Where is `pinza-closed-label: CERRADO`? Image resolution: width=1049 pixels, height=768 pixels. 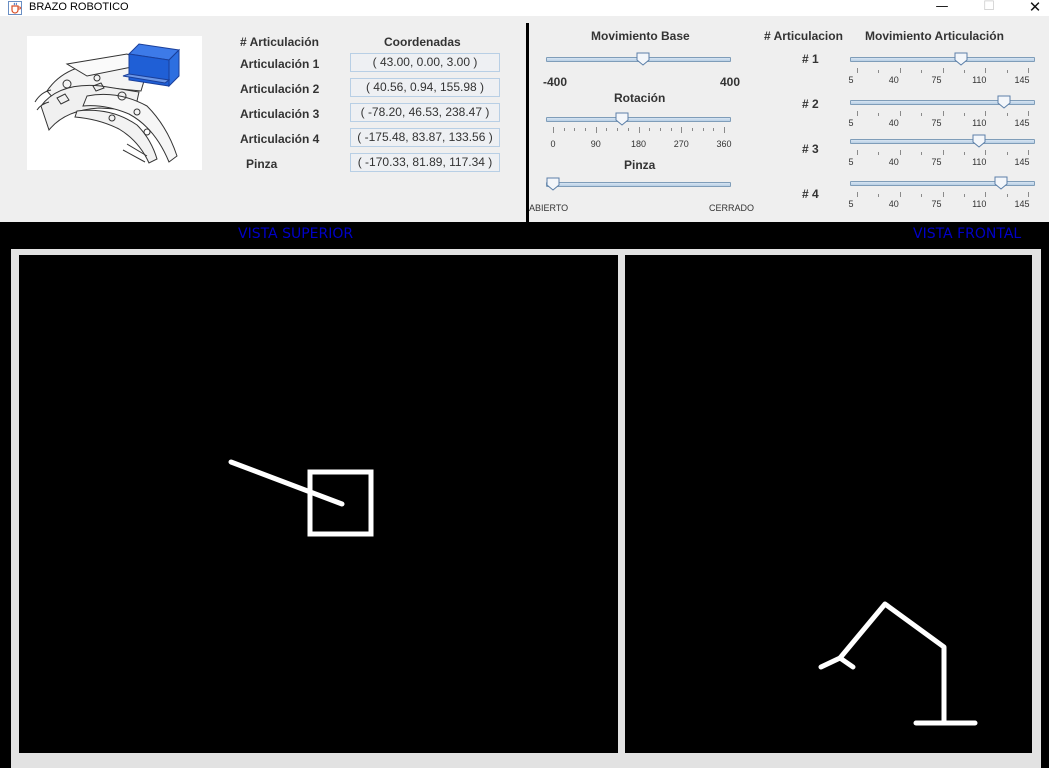
pinza-closed-label: CERRADO is located at coordinates (732, 208).